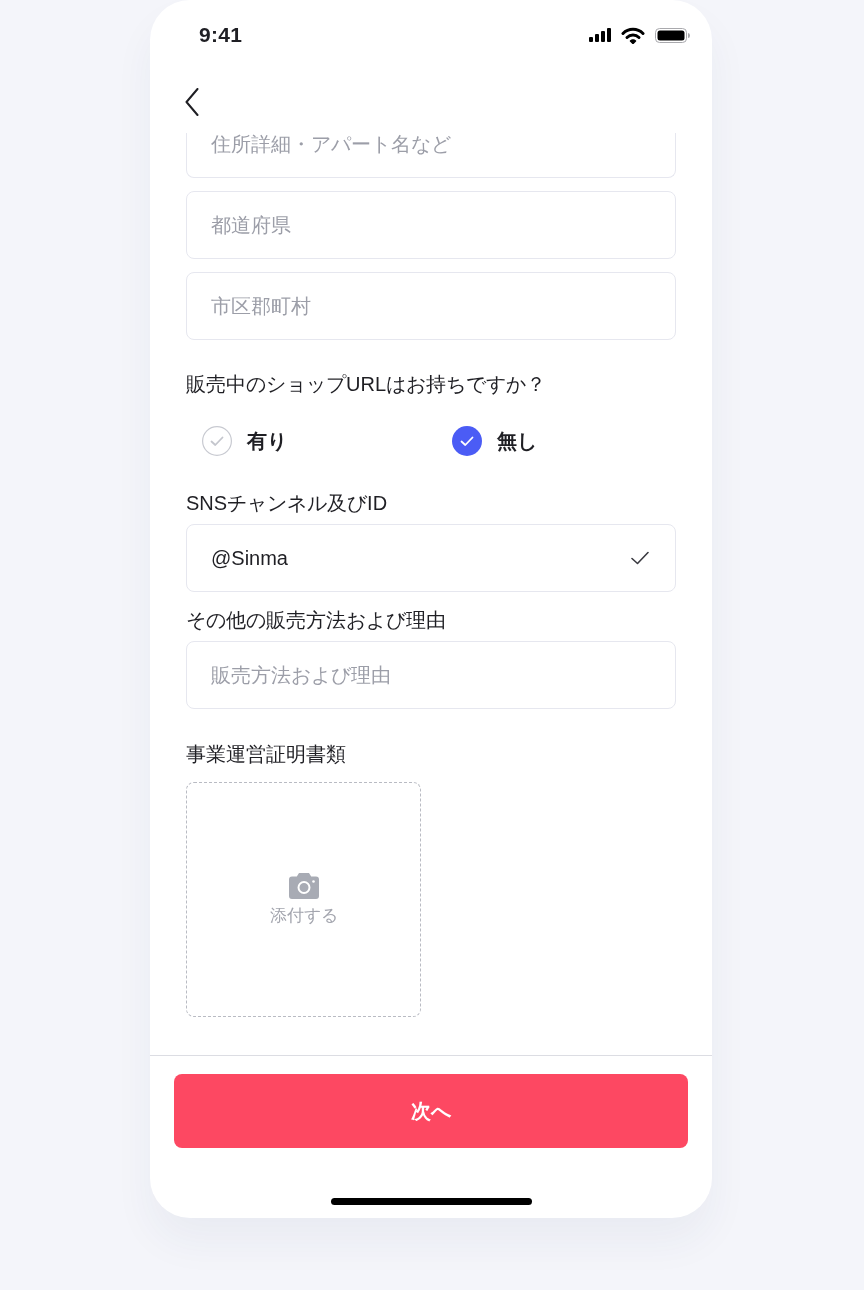 This screenshot has width=864, height=1290. What do you see at coordinates (600, 35) in the screenshot?
I see `signal-icon` at bounding box center [600, 35].